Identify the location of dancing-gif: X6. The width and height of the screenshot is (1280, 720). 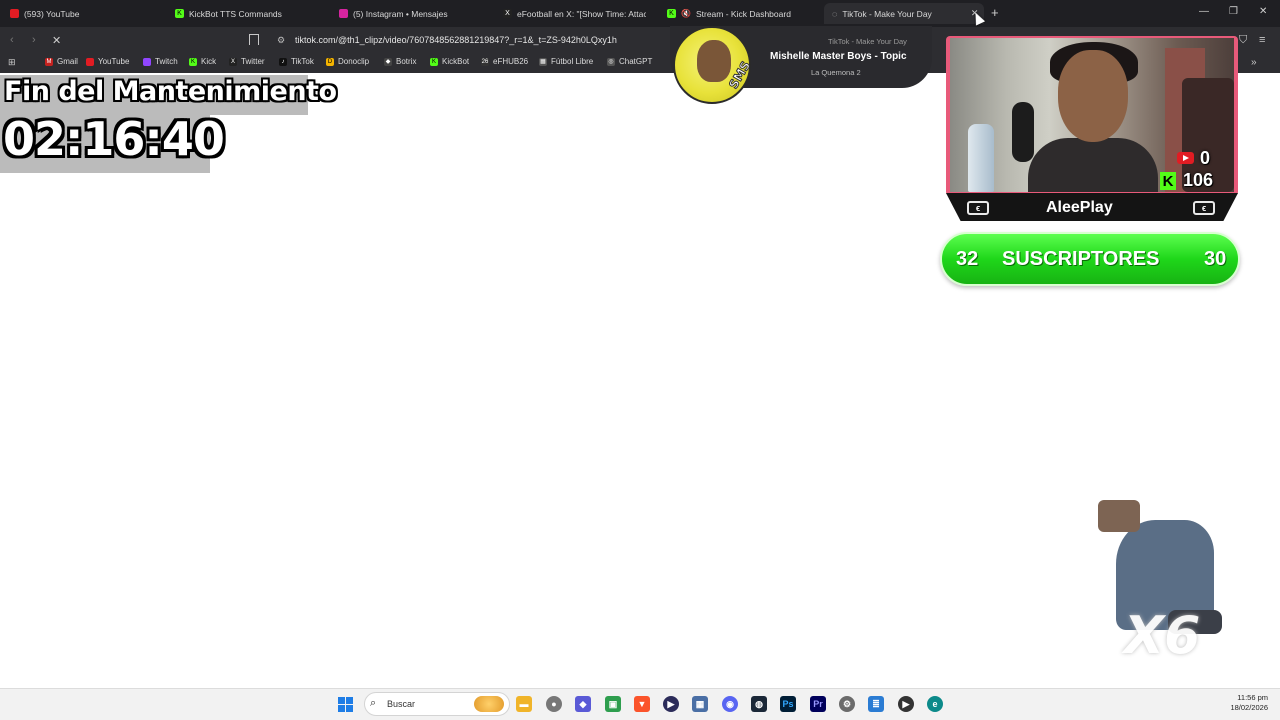
(1163, 585).